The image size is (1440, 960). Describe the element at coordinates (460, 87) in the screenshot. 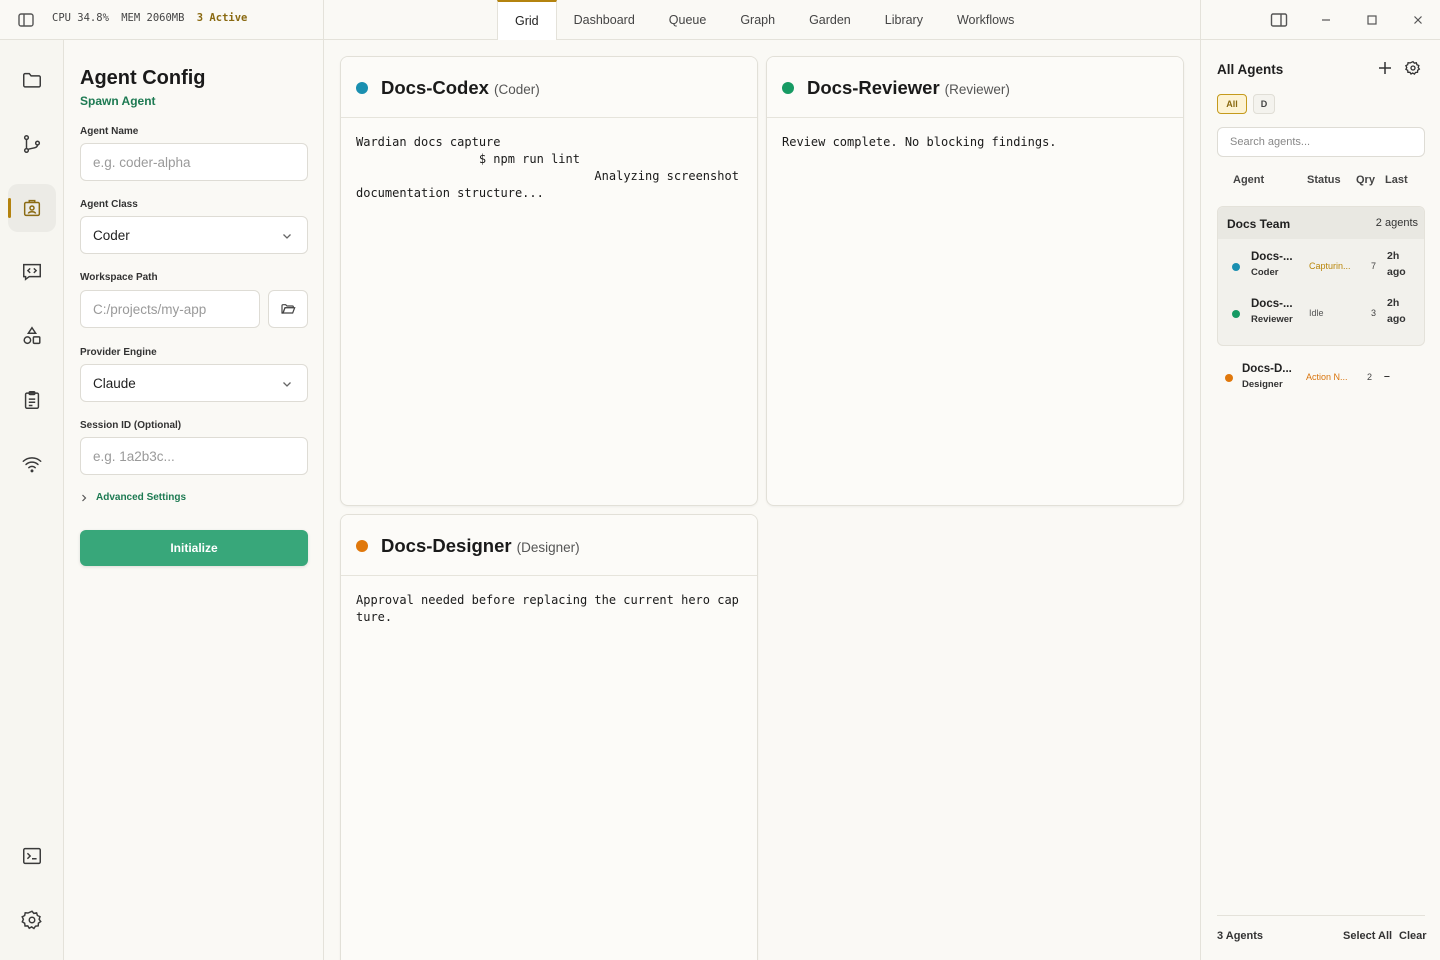

I see `card-title: Docs-Codex (Coder)` at that location.